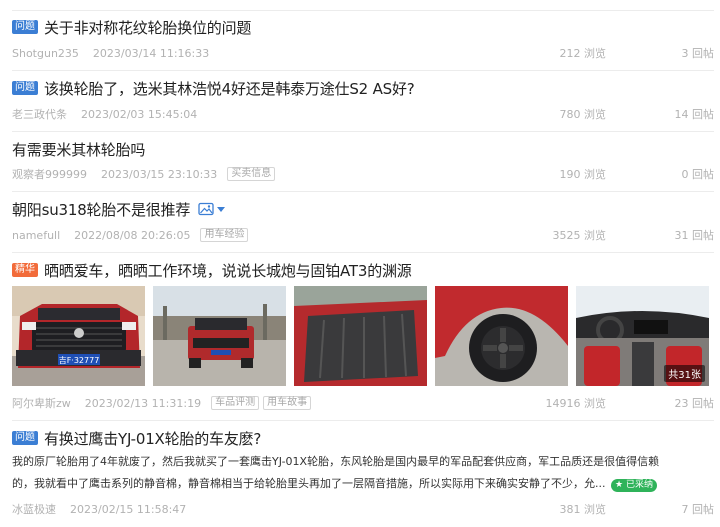 Image resolution: width=720 pixels, height=527 pixels. Describe the element at coordinates (698, 53) in the screenshot. I see `reply-count: 3 回帖` at that location.